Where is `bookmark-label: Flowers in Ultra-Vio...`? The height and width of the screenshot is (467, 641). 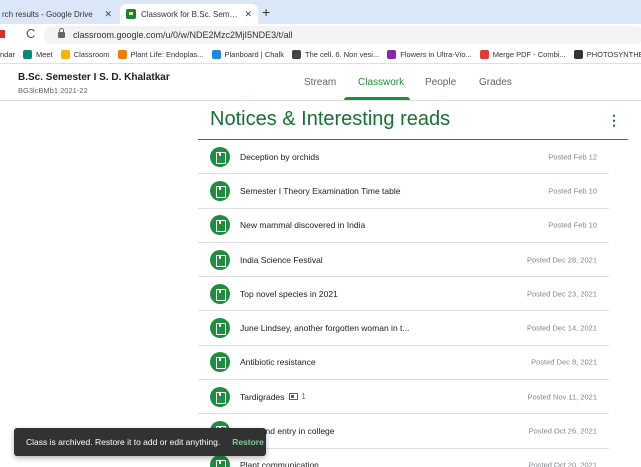 bookmark-label: Flowers in Ultra-Vio... is located at coordinates (436, 54).